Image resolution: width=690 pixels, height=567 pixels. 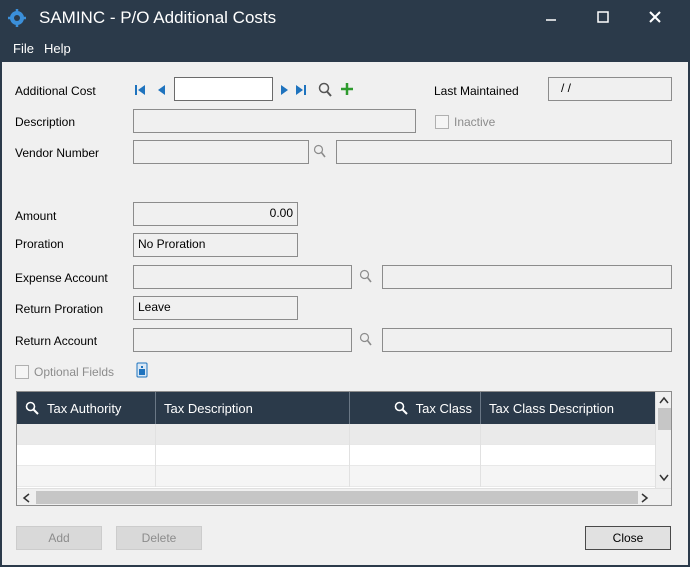 I want to click on optional-fields-zoom-icon, so click(x=142, y=370).